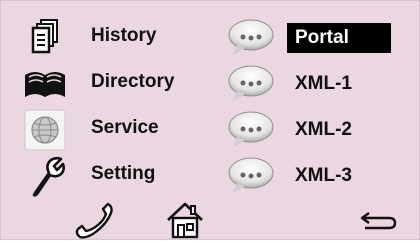  I want to click on menu-item-directory: Directory, so click(116, 84).